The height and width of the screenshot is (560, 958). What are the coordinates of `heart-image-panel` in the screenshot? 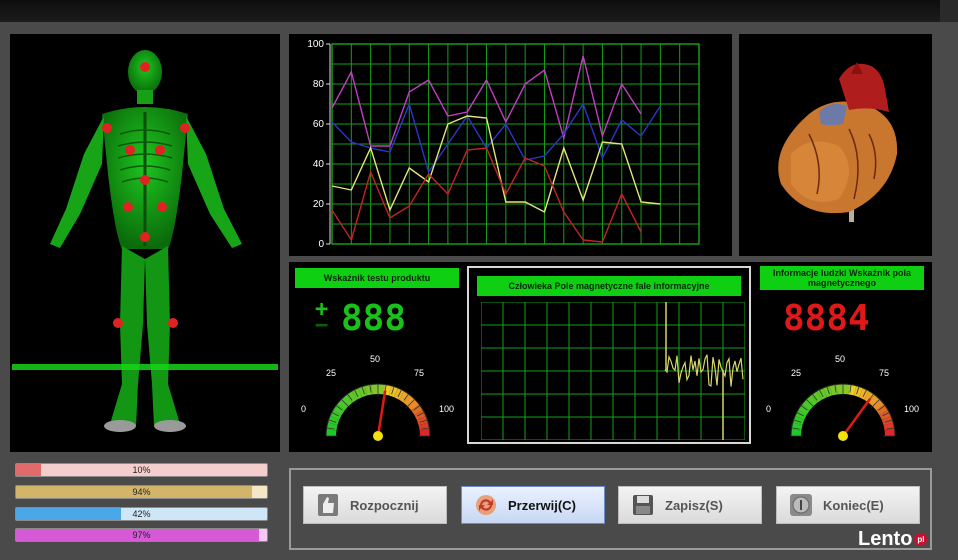 It's located at (835, 145).